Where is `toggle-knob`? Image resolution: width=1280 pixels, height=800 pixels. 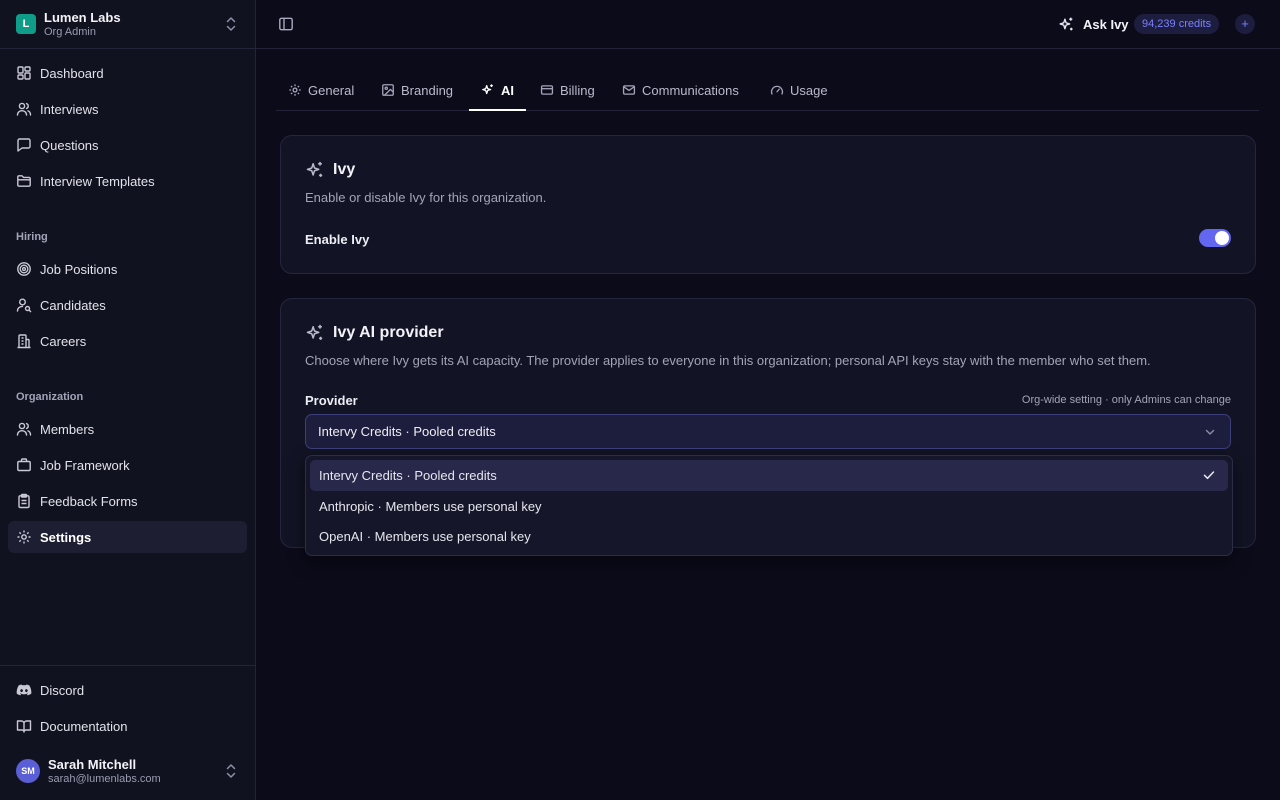 toggle-knob is located at coordinates (1222, 238).